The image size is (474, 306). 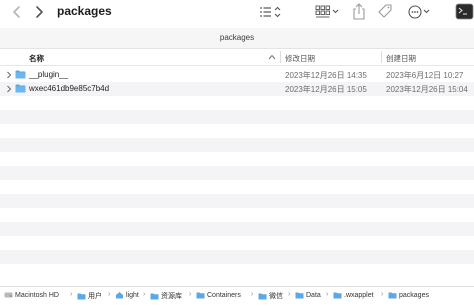 I want to click on column-name-header: 名称, so click(x=36, y=58).